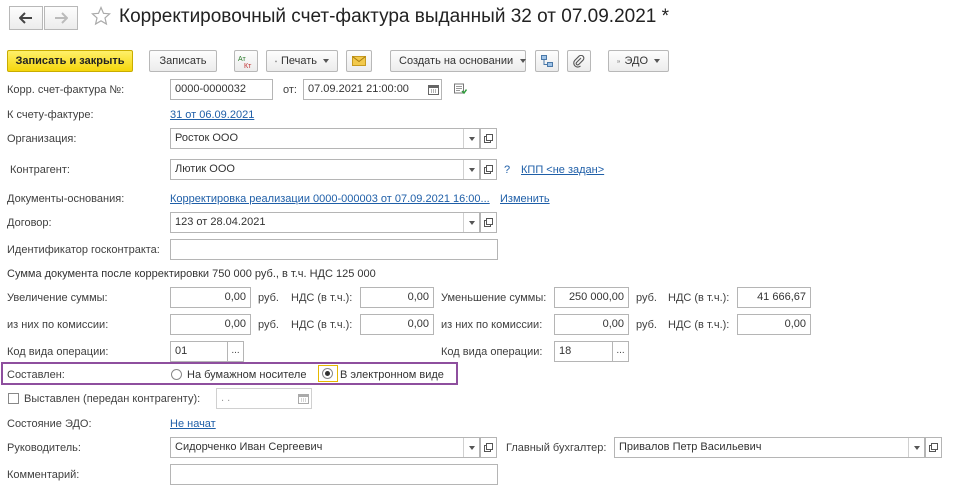 The width and height of the screenshot is (957, 497). I want to click on organization-value: Росток ООО, so click(207, 138).